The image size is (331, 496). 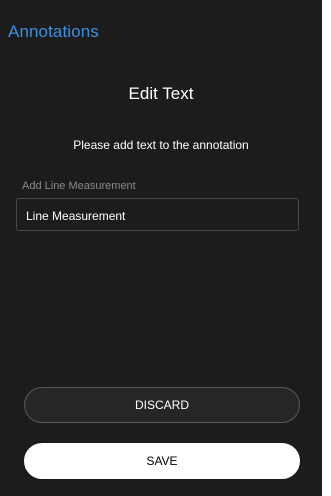 I want to click on app-title: Annotations, so click(x=53, y=31).